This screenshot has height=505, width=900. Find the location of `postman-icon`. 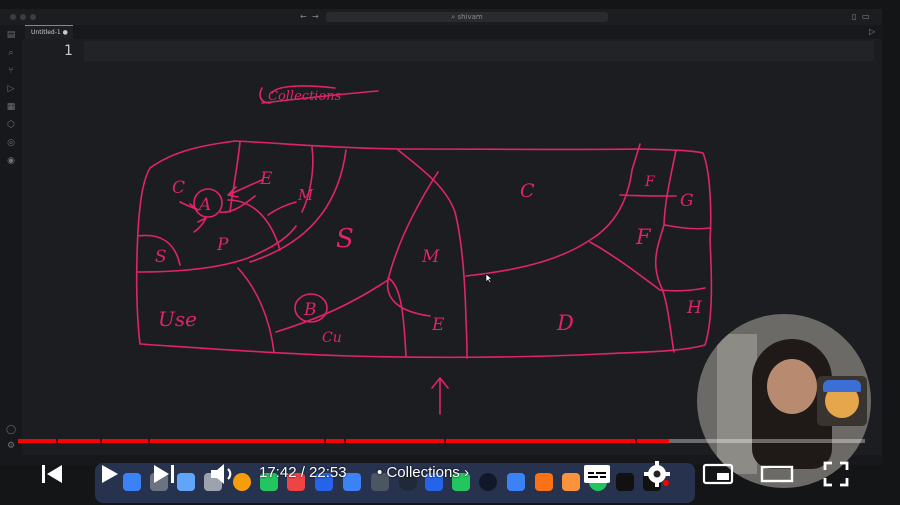

postman-icon is located at coordinates (544, 482).